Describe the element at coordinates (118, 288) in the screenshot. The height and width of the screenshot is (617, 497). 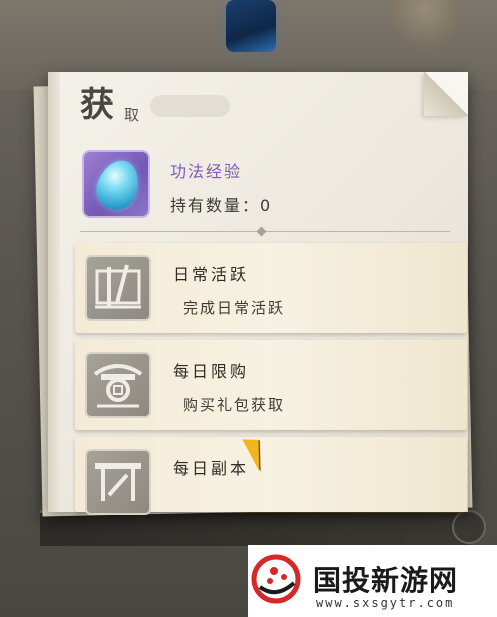
I see `scroll-brush-icon` at that location.